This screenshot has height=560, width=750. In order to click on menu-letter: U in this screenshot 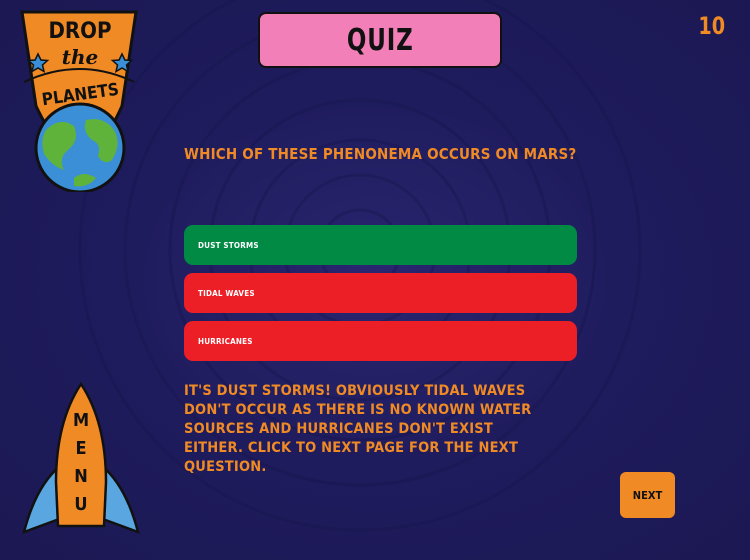, I will do `click(80, 504)`.